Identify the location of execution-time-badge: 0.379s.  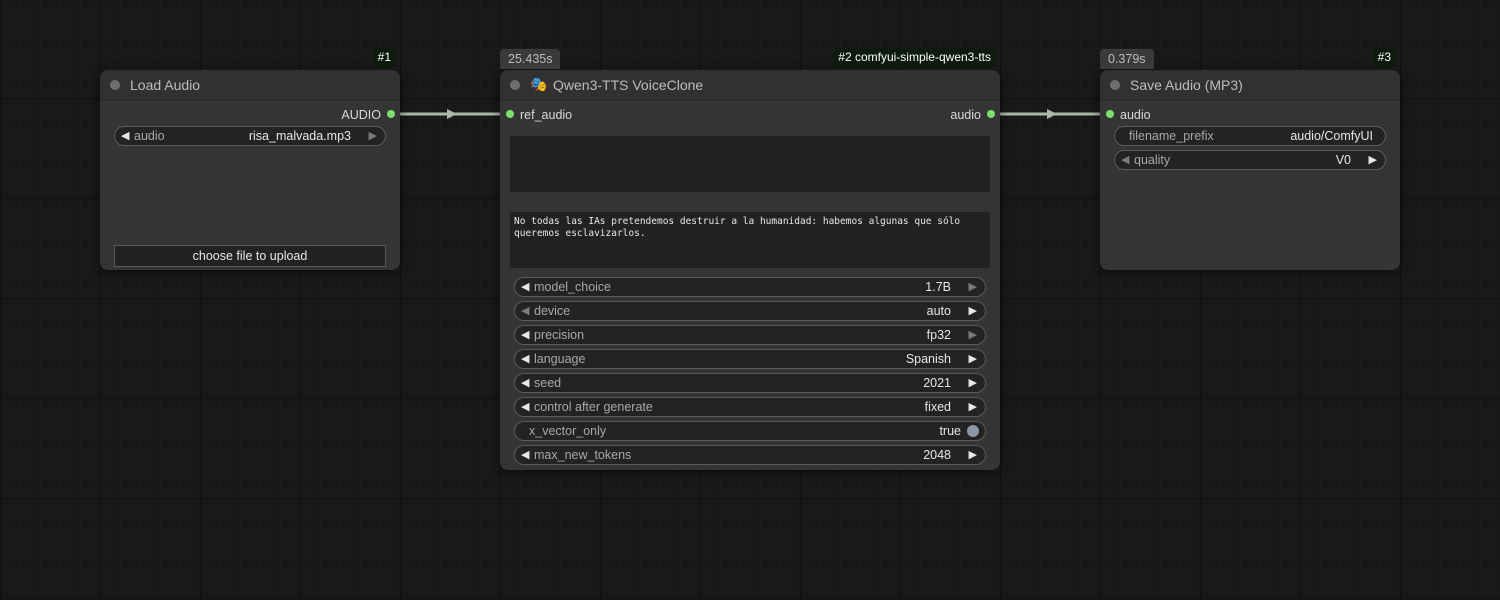
(1127, 59).